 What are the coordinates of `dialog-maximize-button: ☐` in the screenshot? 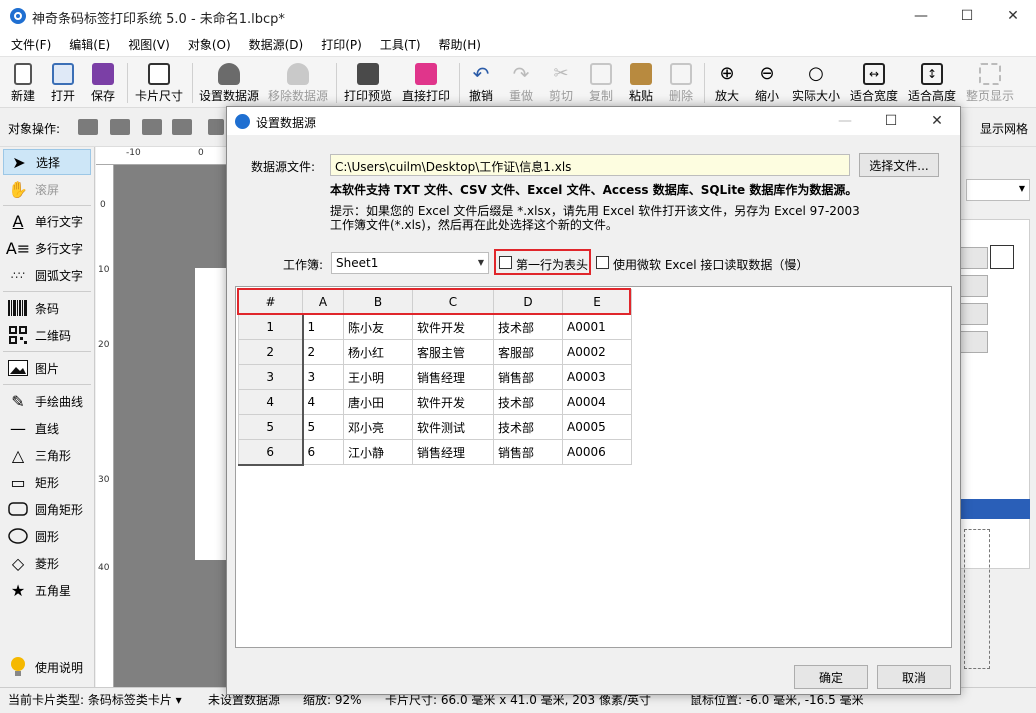 It's located at (891, 121).